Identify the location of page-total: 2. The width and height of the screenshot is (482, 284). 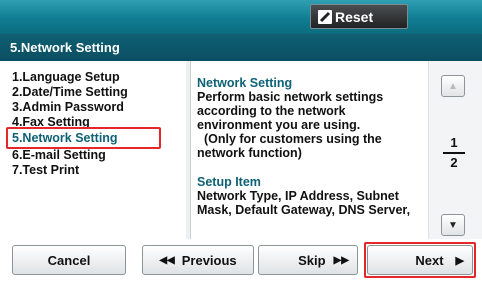
(454, 162).